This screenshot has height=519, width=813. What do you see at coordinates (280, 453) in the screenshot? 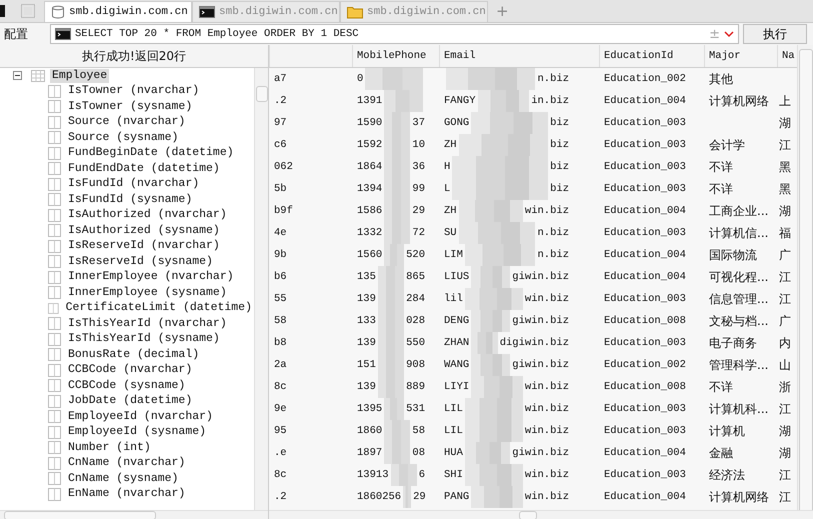
I see `table-cell: .e` at bounding box center [280, 453].